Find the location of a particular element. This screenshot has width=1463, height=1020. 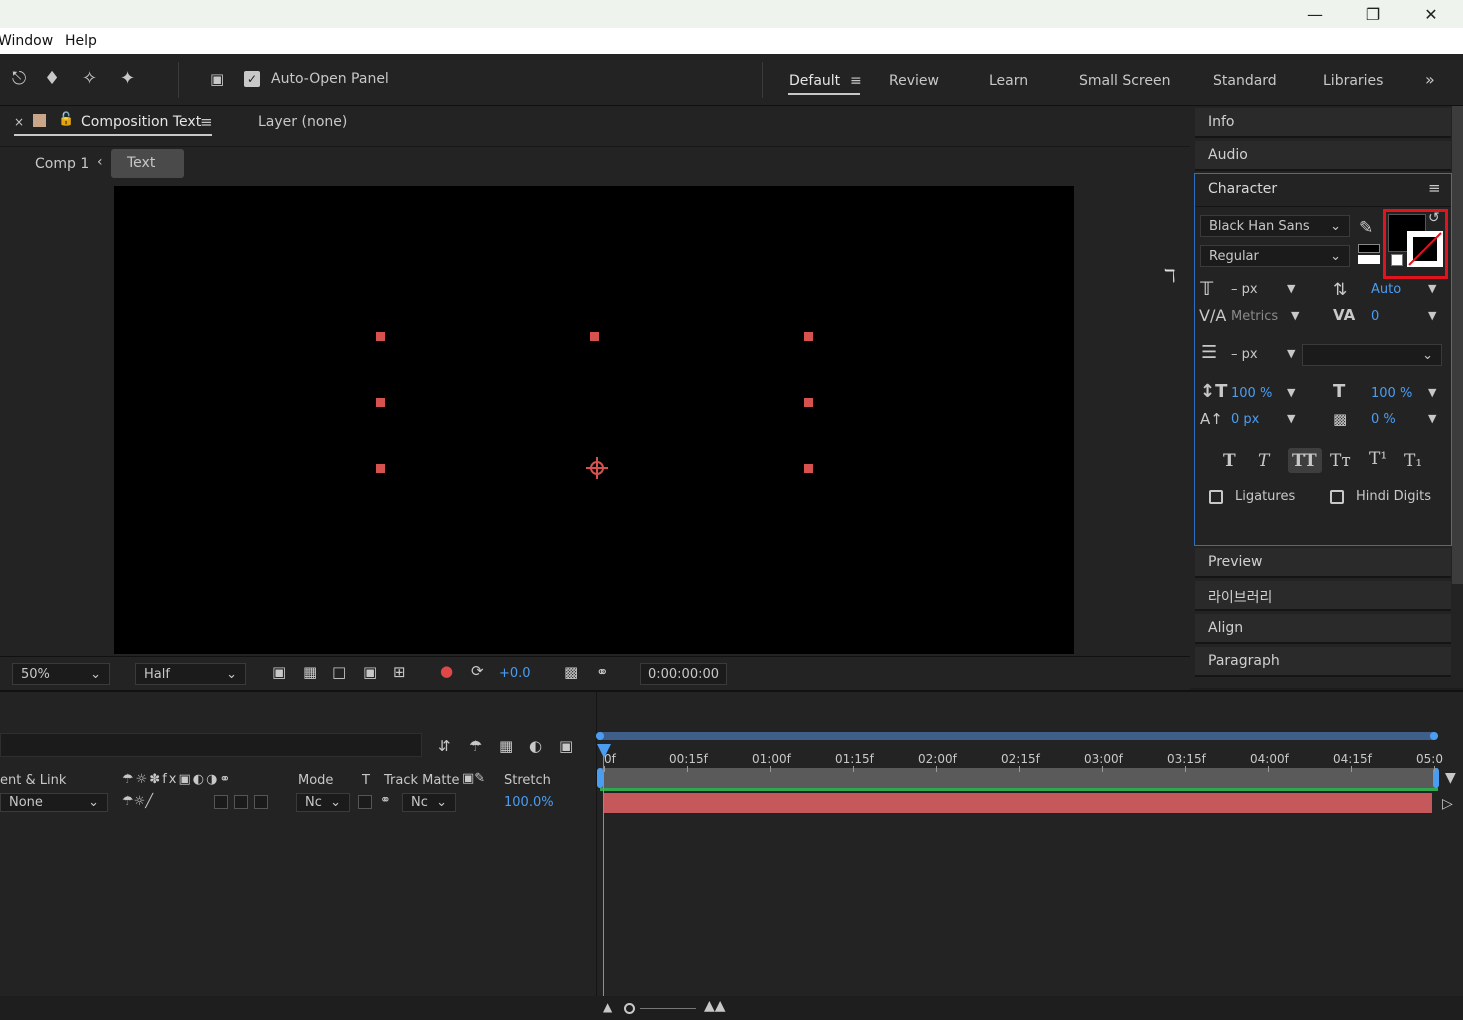

frame-blending-icon: ▦ is located at coordinates (506, 746).